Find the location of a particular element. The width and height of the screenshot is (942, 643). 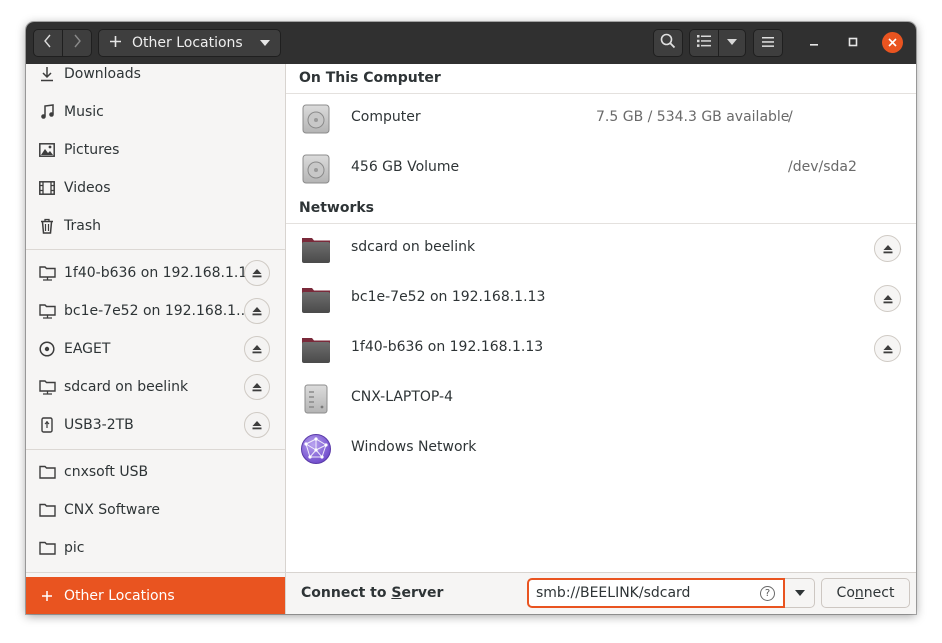

chevron-left-icon is located at coordinates (48, 43).